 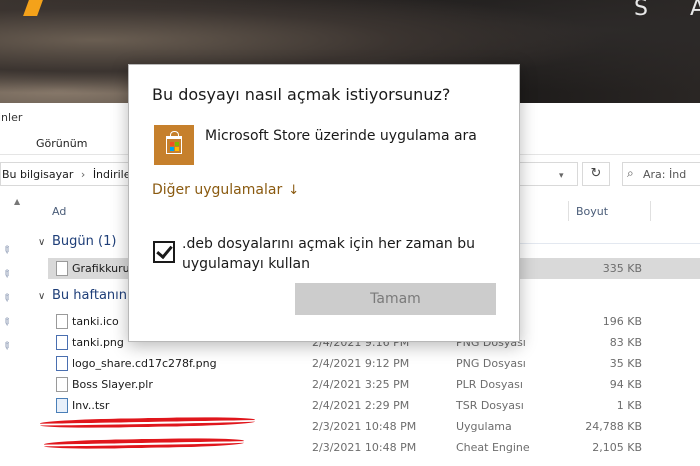 I want to click on ok-button: Tamam, so click(x=395, y=299).